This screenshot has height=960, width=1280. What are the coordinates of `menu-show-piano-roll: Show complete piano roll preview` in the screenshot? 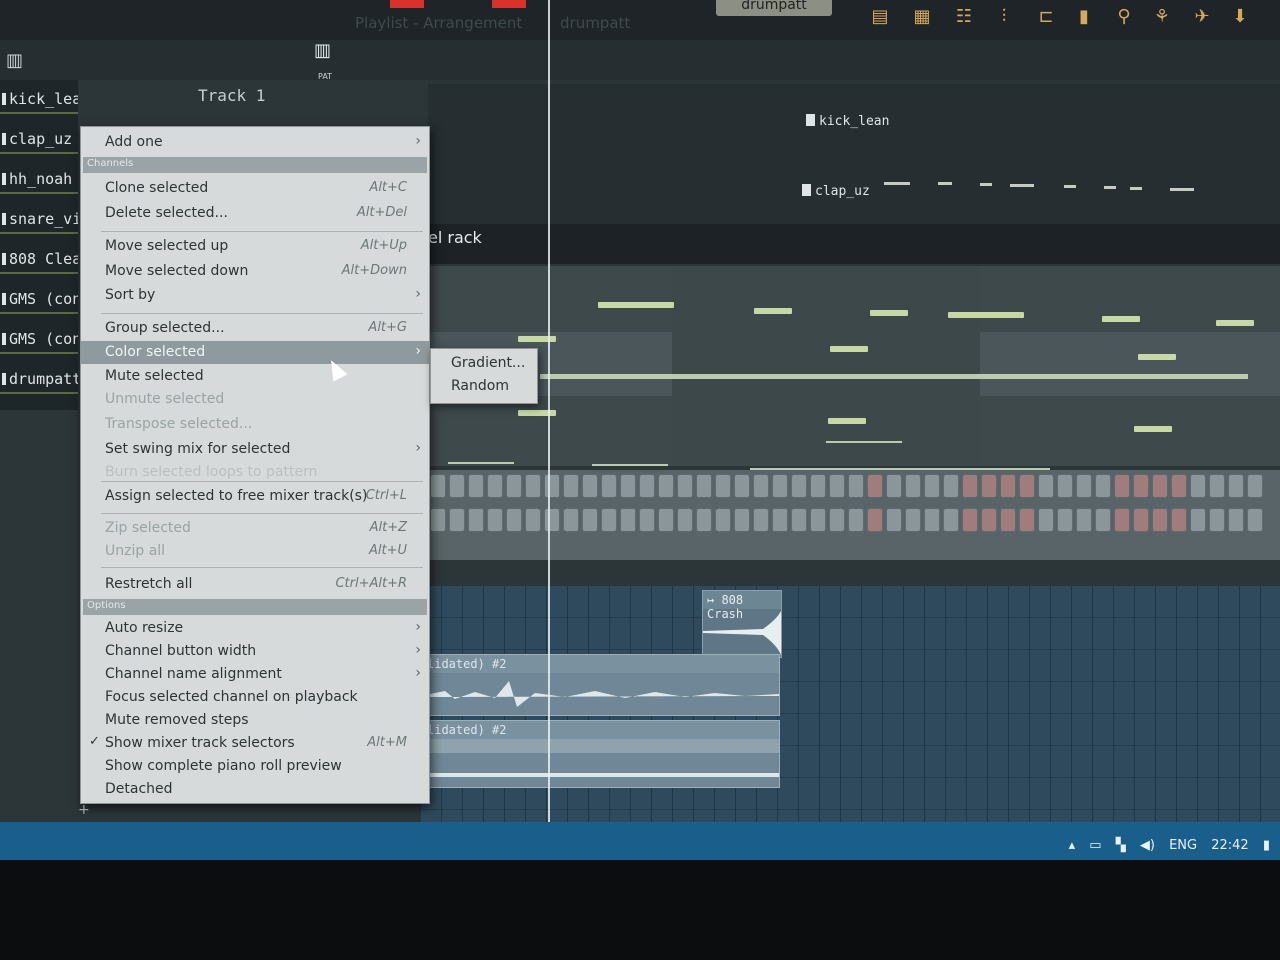 It's located at (255, 766).